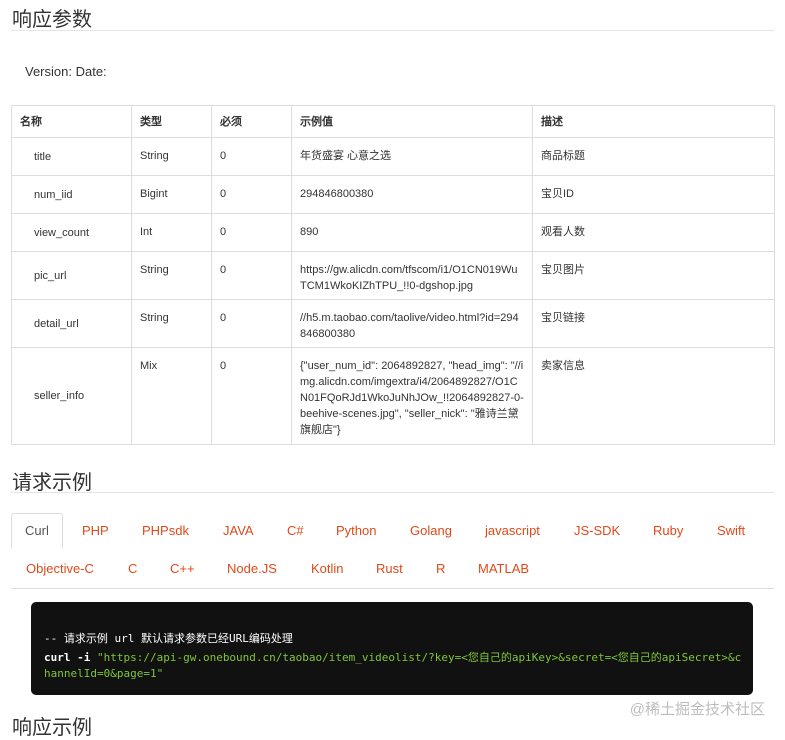 This screenshot has width=785, height=740. What do you see at coordinates (71, 323) in the screenshot?
I see `cell-name: detail_url` at bounding box center [71, 323].